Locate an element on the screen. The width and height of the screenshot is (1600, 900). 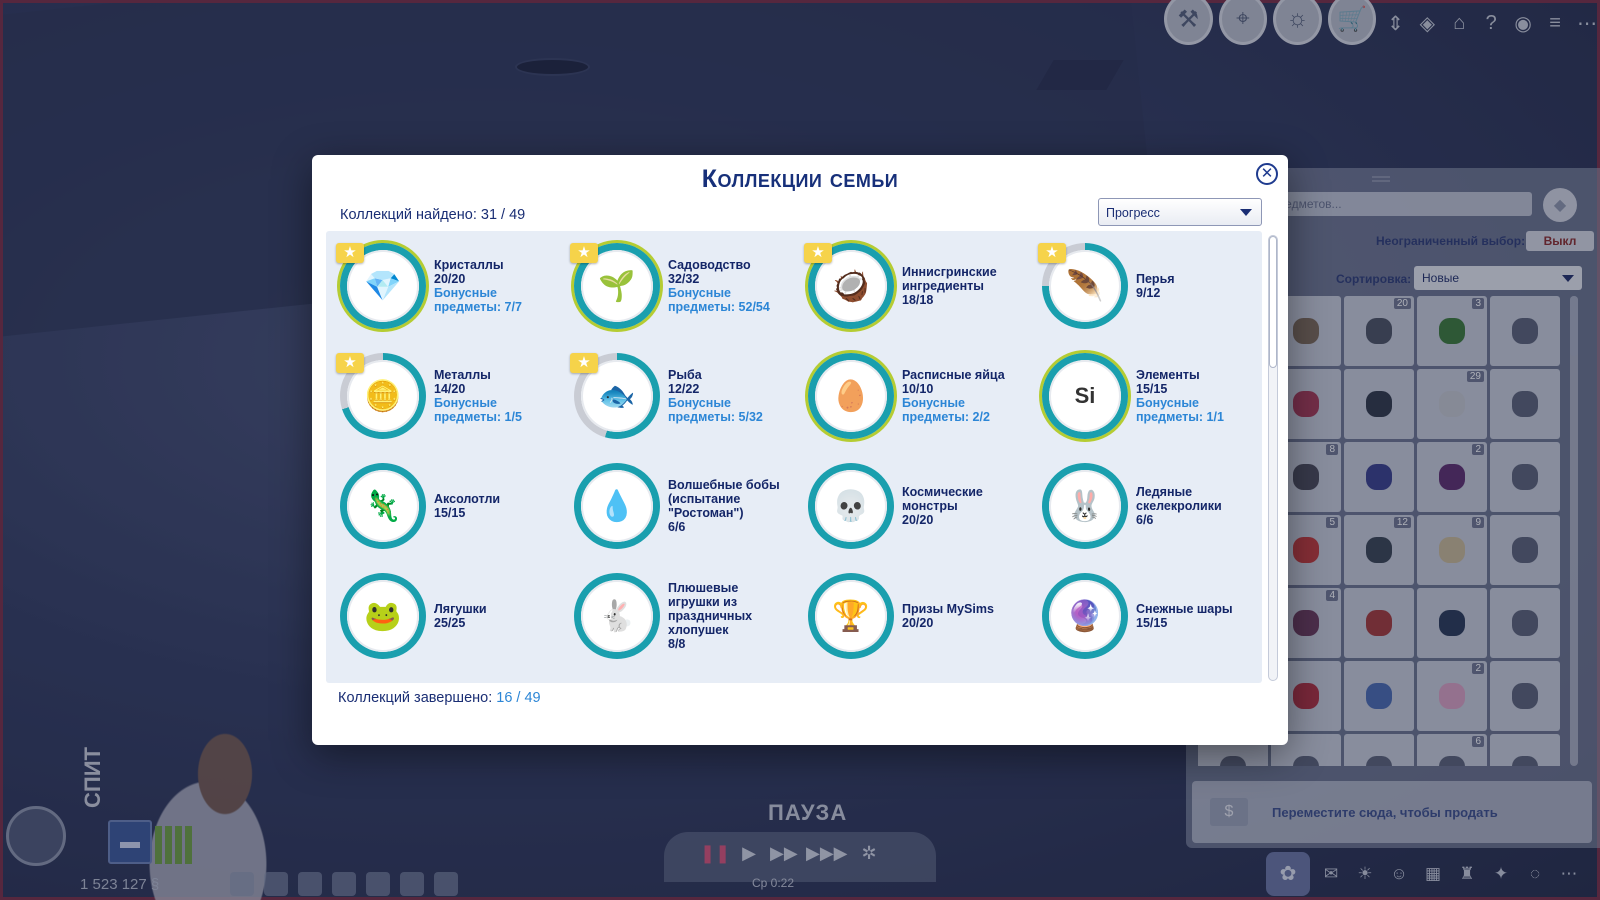
collection-progress-ring: 🦎 is located at coordinates (383, 506).